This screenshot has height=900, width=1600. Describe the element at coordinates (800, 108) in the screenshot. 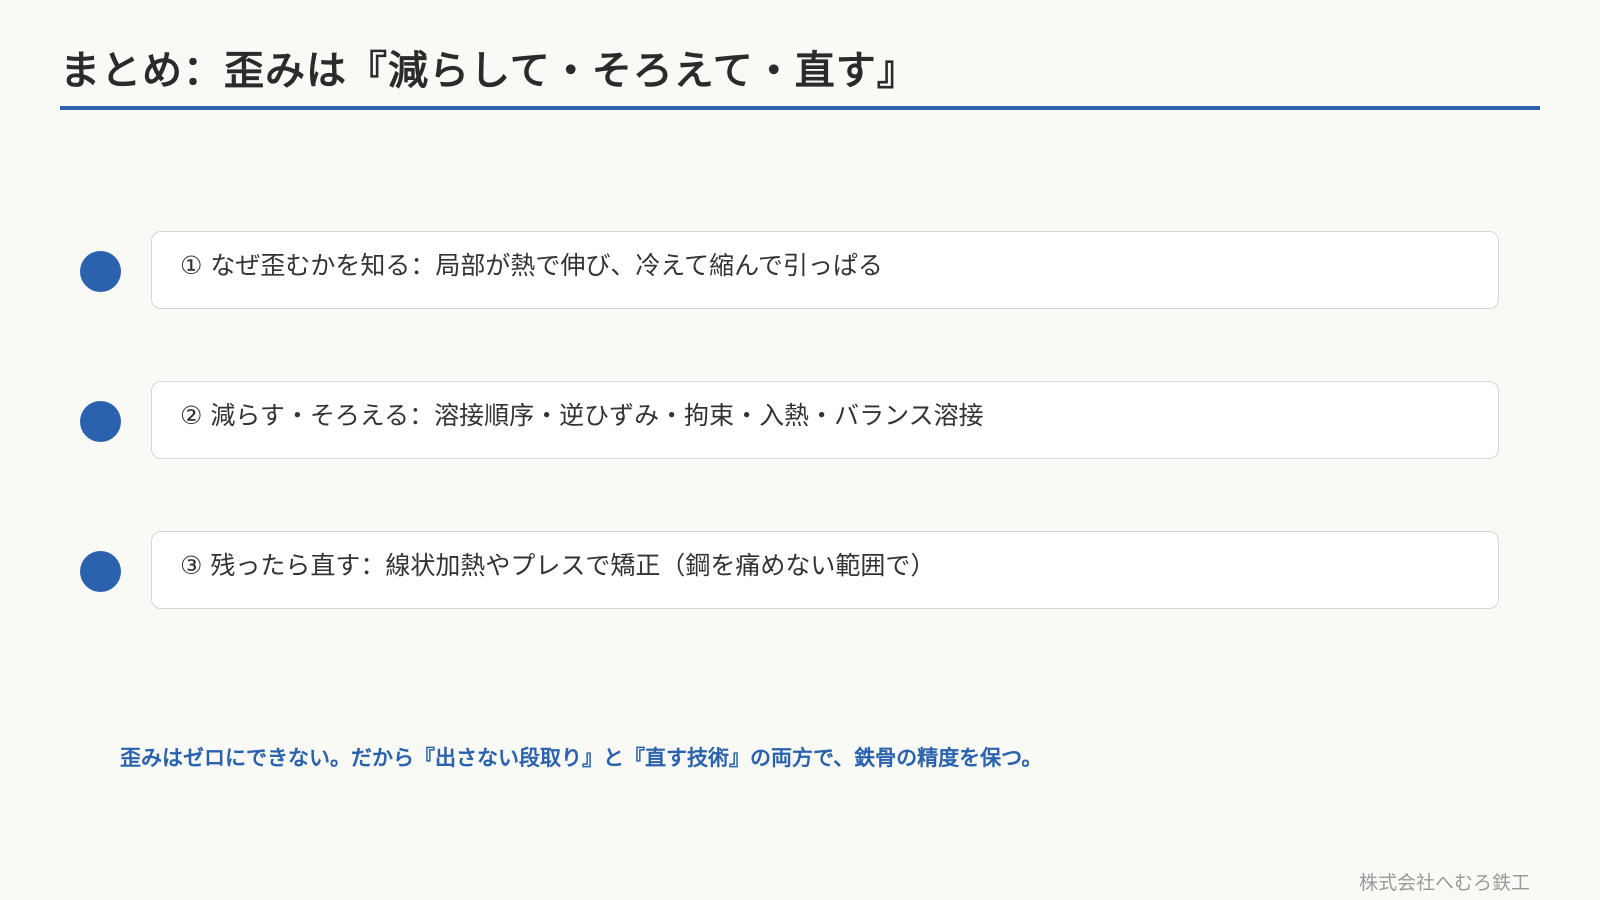

I see `title-divider` at that location.